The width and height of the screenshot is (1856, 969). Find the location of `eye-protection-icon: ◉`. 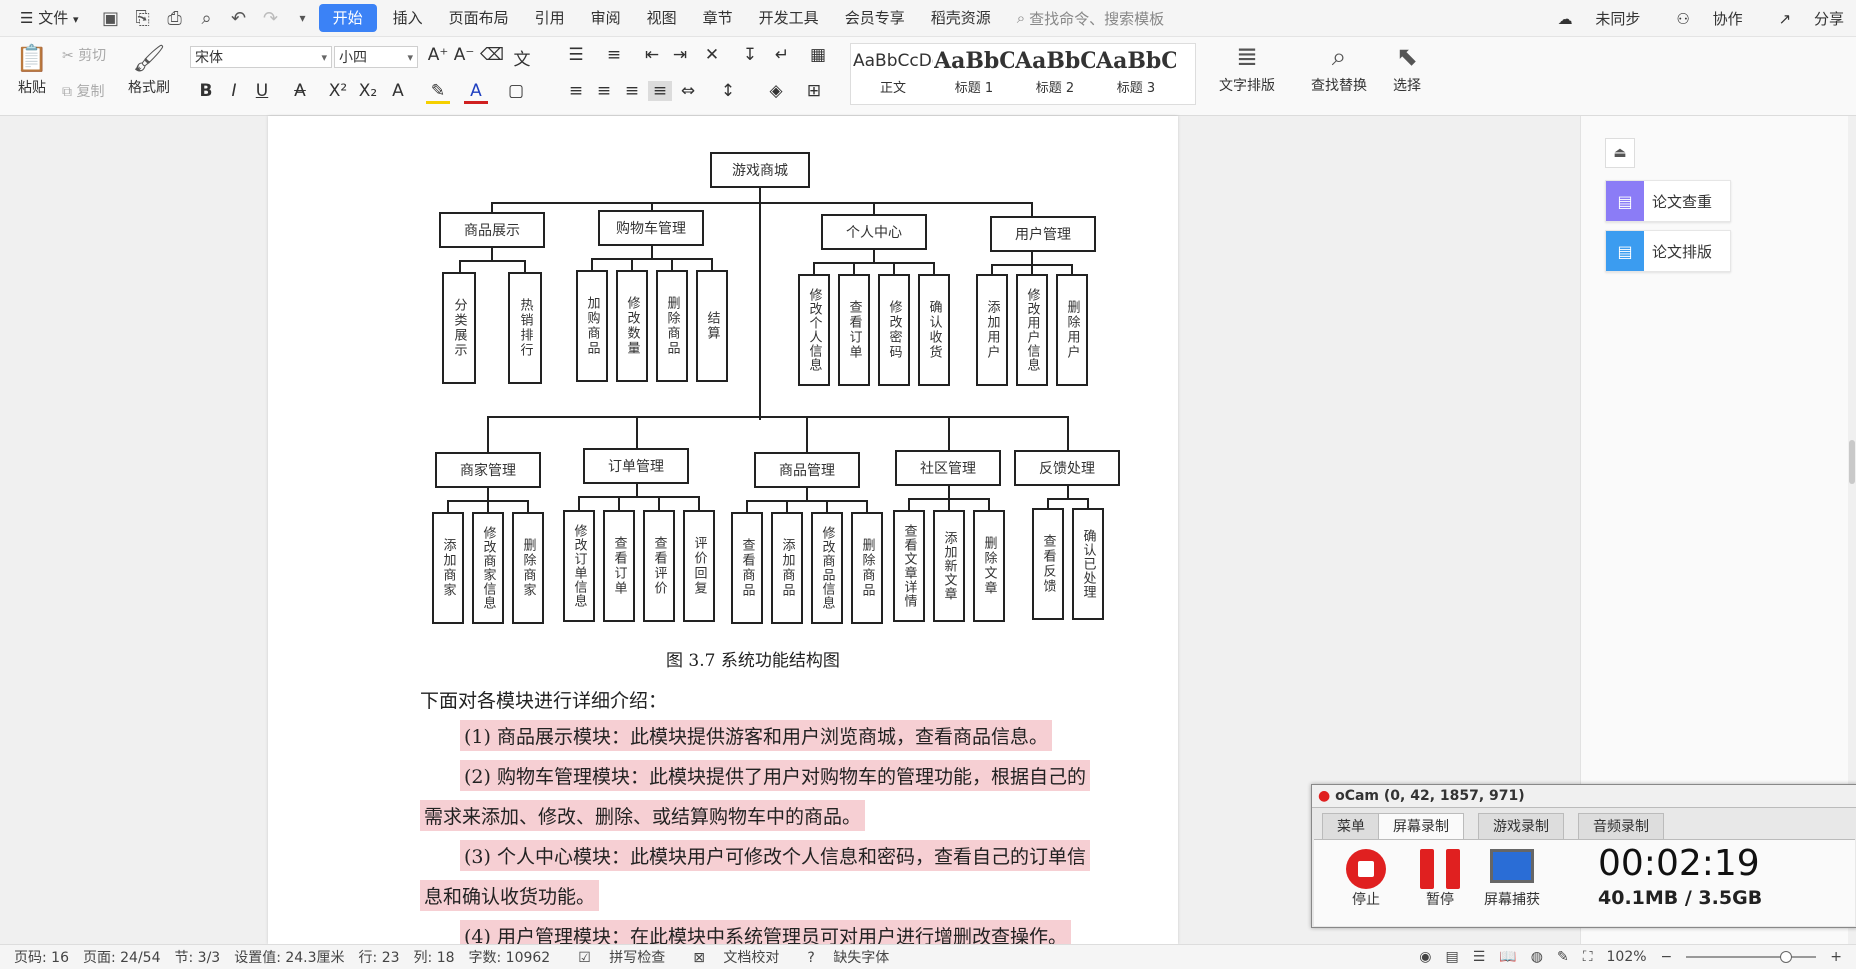

eye-protection-icon: ◉ is located at coordinates (1425, 957).